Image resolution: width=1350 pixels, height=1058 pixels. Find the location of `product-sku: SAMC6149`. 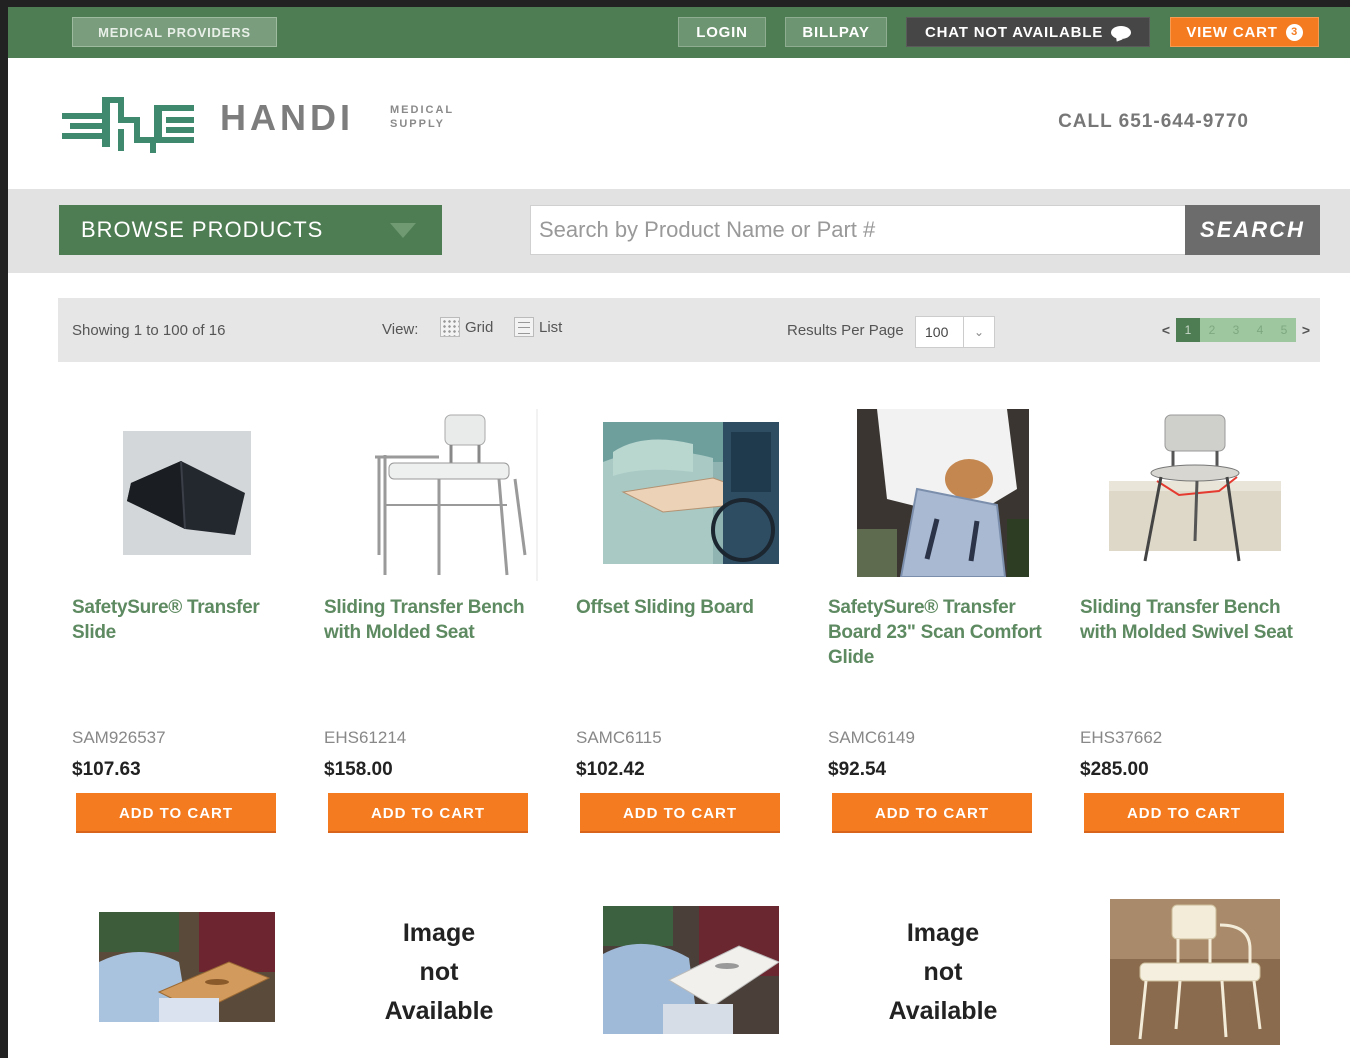

product-sku: SAMC6149 is located at coordinates (871, 737).